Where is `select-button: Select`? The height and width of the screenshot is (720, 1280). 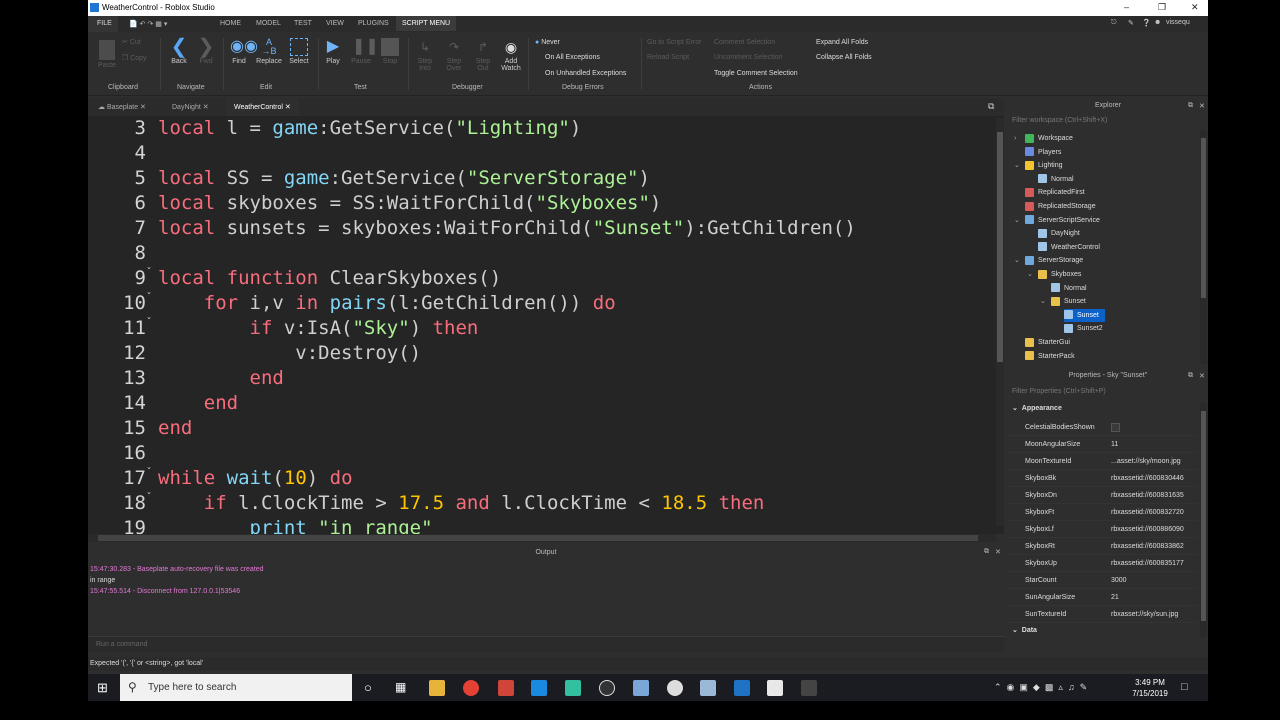
select-button: Select is located at coordinates (299, 51).